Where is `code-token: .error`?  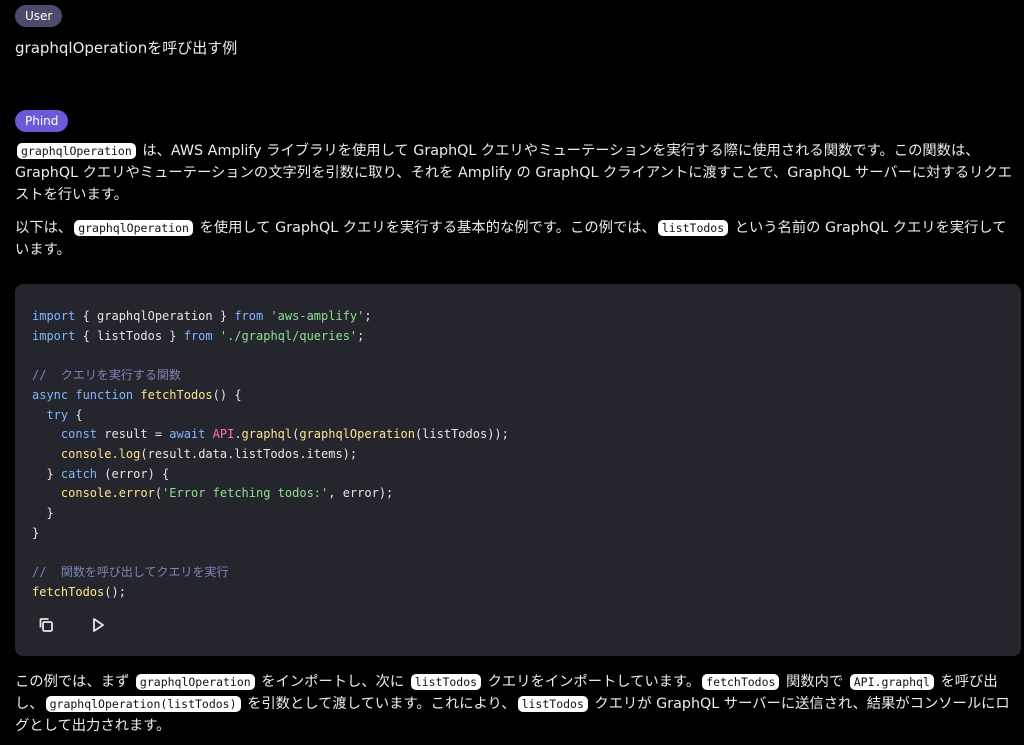
code-token: .error is located at coordinates (133, 493).